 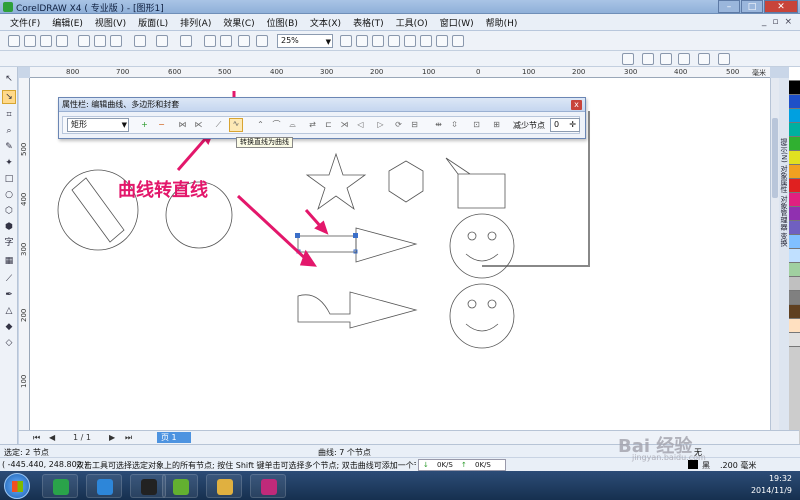 I want to click on rectangle-tool-icon: □, so click(x=9, y=179).